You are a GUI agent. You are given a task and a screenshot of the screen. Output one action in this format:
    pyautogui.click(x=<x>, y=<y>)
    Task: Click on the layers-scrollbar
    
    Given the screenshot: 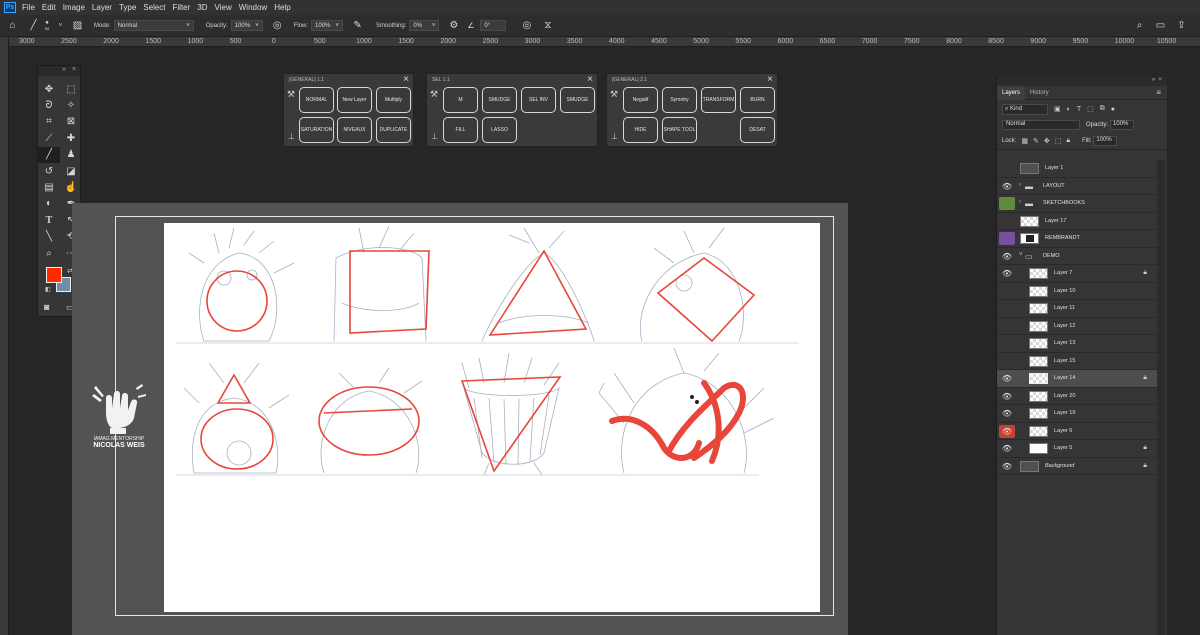 What is the action you would take?
    pyautogui.click(x=1161, y=397)
    